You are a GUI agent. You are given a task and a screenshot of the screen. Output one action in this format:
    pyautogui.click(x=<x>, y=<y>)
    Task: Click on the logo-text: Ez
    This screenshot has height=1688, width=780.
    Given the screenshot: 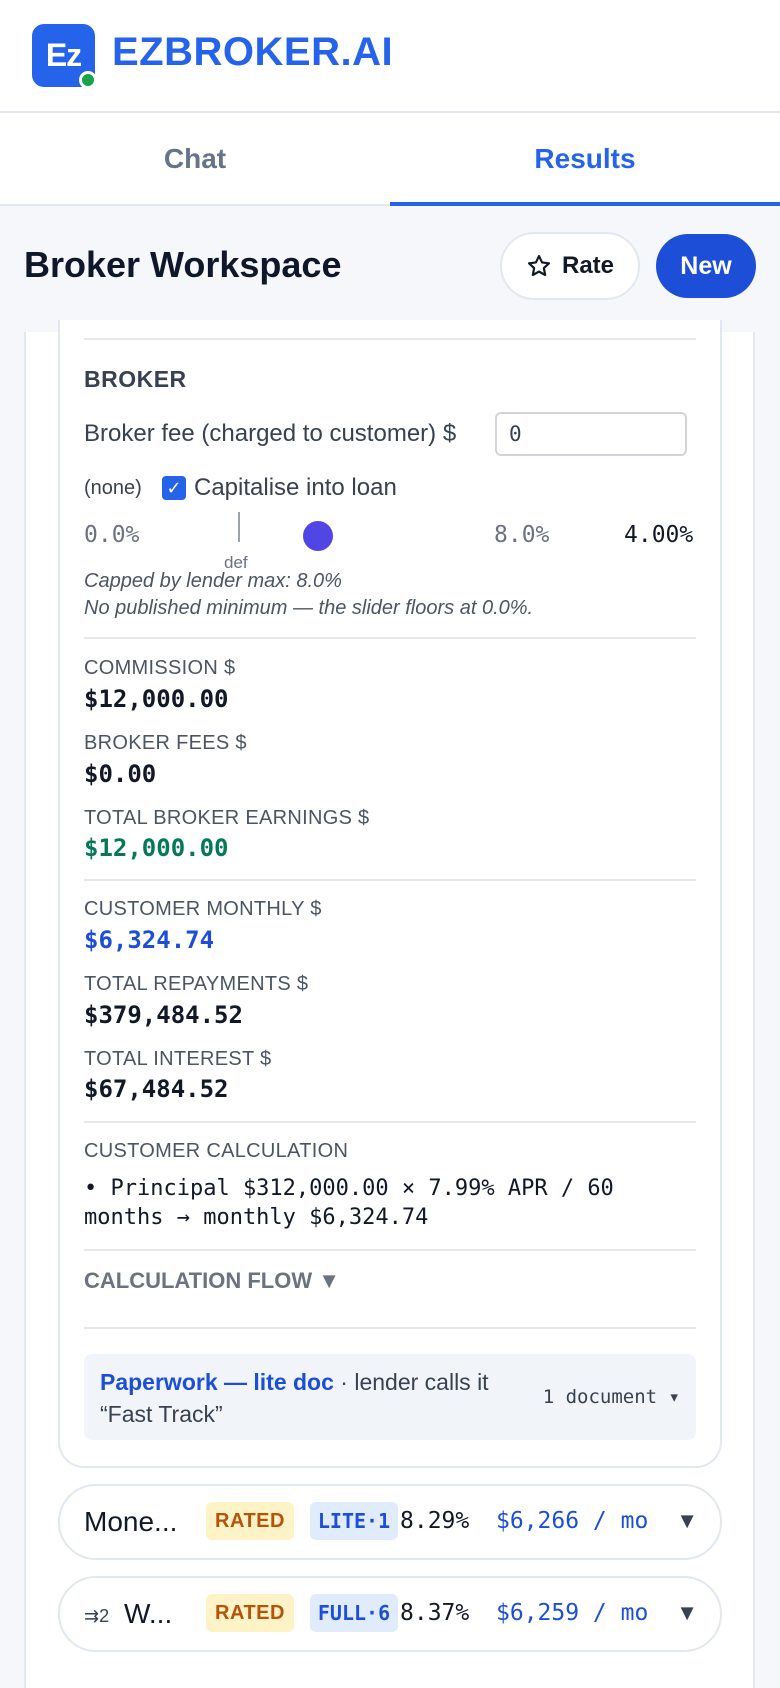 What is the action you would take?
    pyautogui.click(x=63, y=55)
    